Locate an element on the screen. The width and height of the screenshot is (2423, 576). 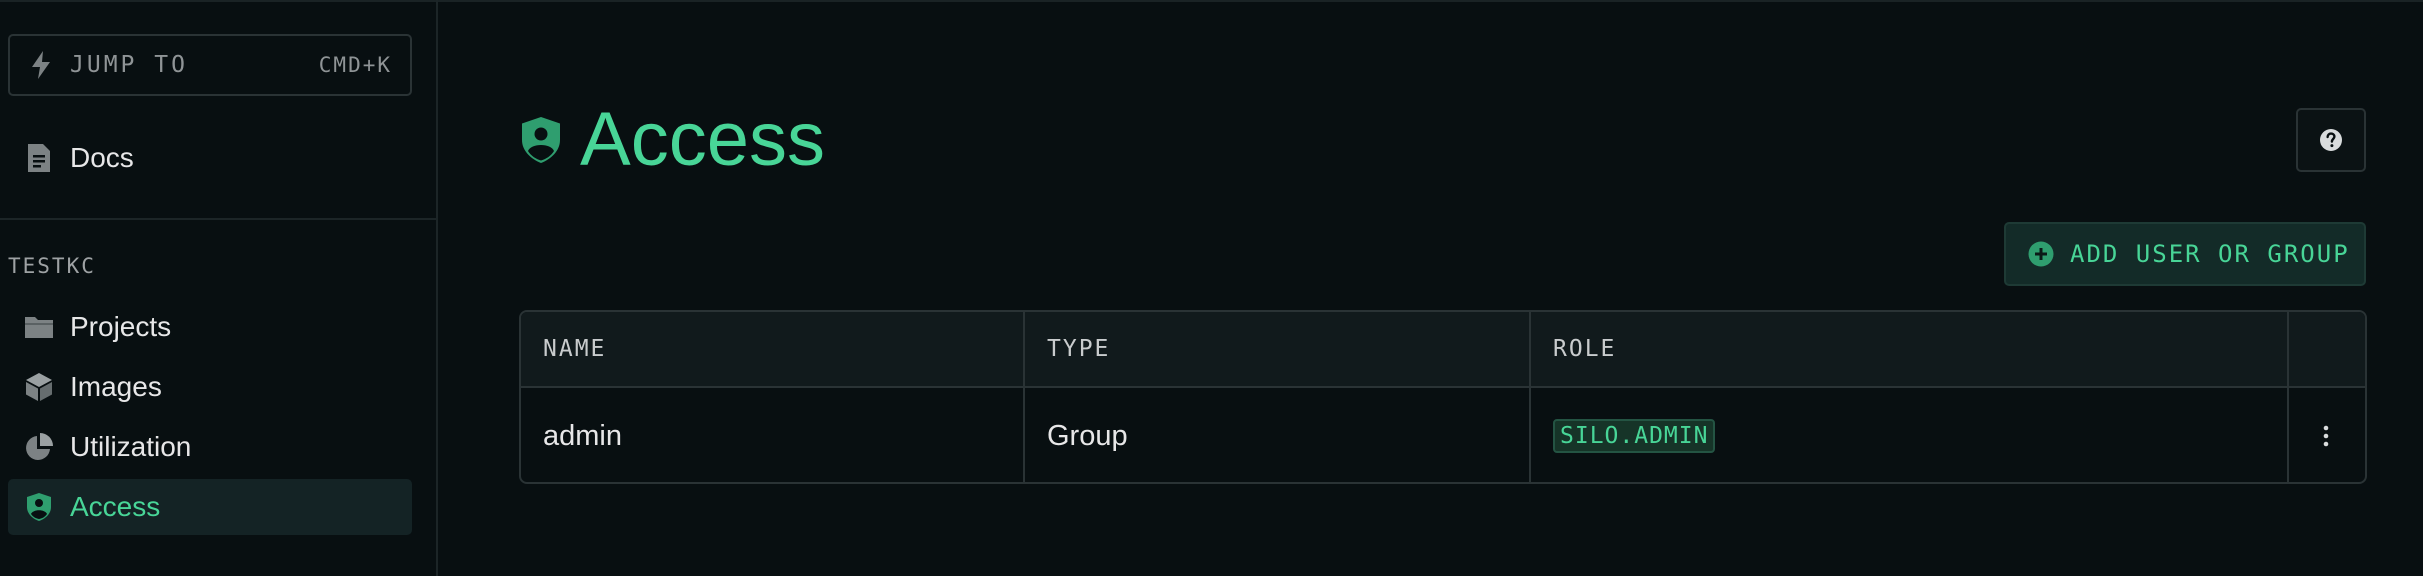
jump-to-button: JUMP TO CMD+K is located at coordinates (210, 65).